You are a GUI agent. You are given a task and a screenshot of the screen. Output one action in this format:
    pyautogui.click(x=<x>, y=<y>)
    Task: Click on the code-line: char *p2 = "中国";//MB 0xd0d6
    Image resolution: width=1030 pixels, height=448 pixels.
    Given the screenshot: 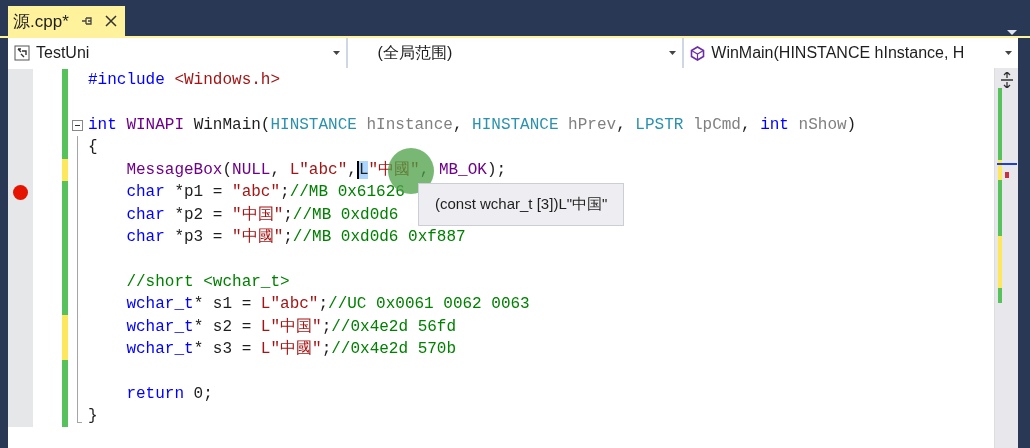 What is the action you would take?
    pyautogui.click(x=262, y=215)
    